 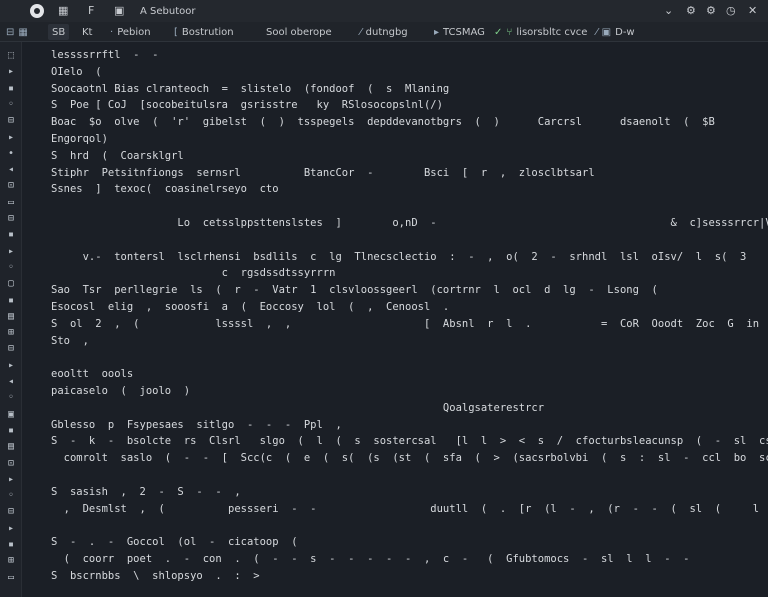 I want to click on tab-pebion: · Pebion, so click(x=130, y=32).